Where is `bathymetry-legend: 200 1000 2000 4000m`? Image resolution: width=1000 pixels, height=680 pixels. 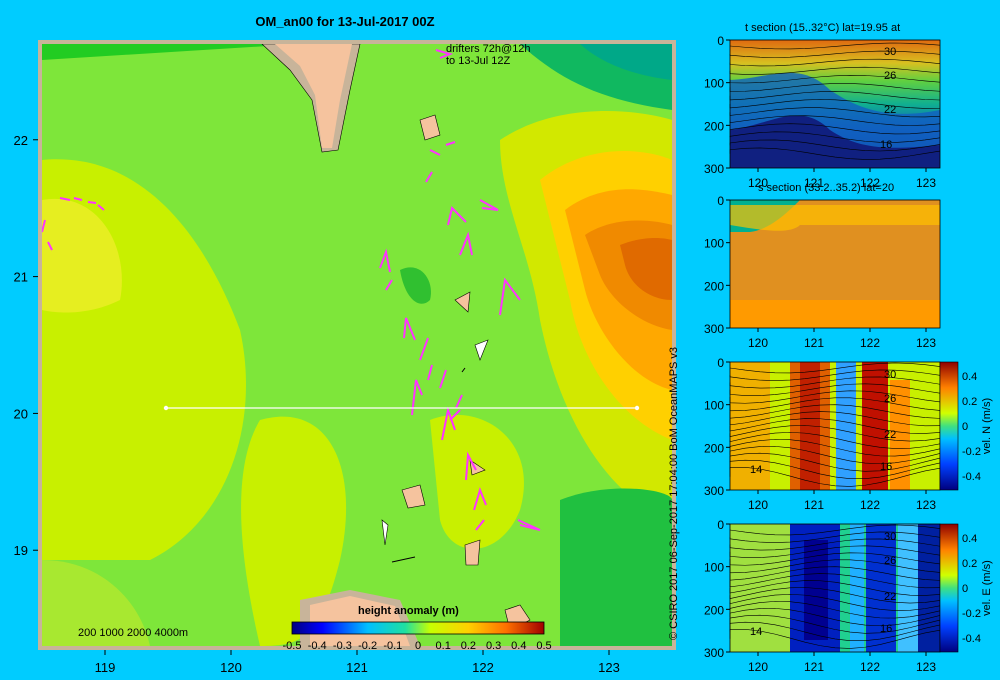 bathymetry-legend: 200 1000 2000 4000m is located at coordinates (133, 633).